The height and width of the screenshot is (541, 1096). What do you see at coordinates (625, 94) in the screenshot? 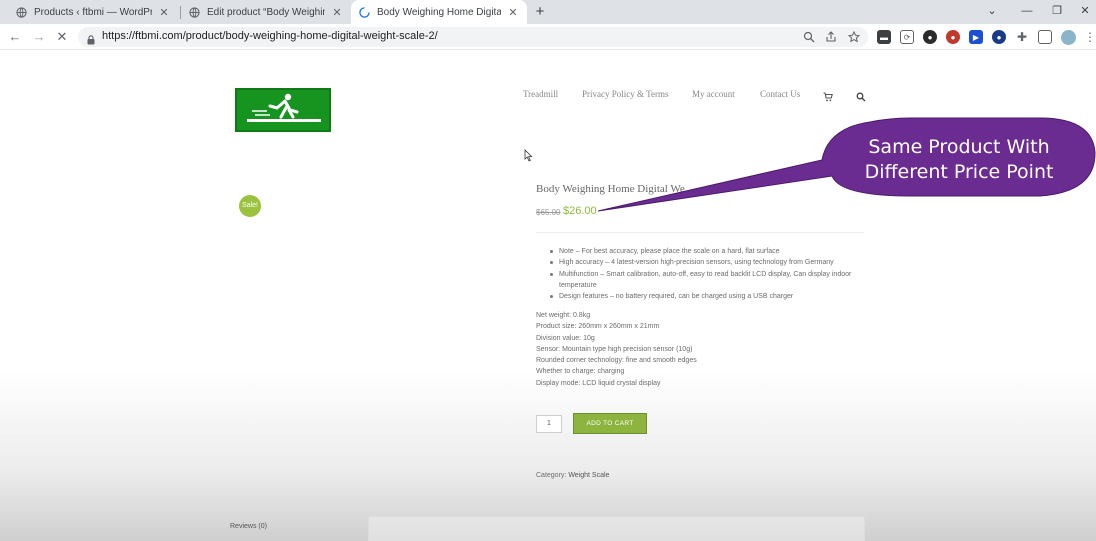
I see `nav-link-privacy: Privacy Policy & Terms` at bounding box center [625, 94].